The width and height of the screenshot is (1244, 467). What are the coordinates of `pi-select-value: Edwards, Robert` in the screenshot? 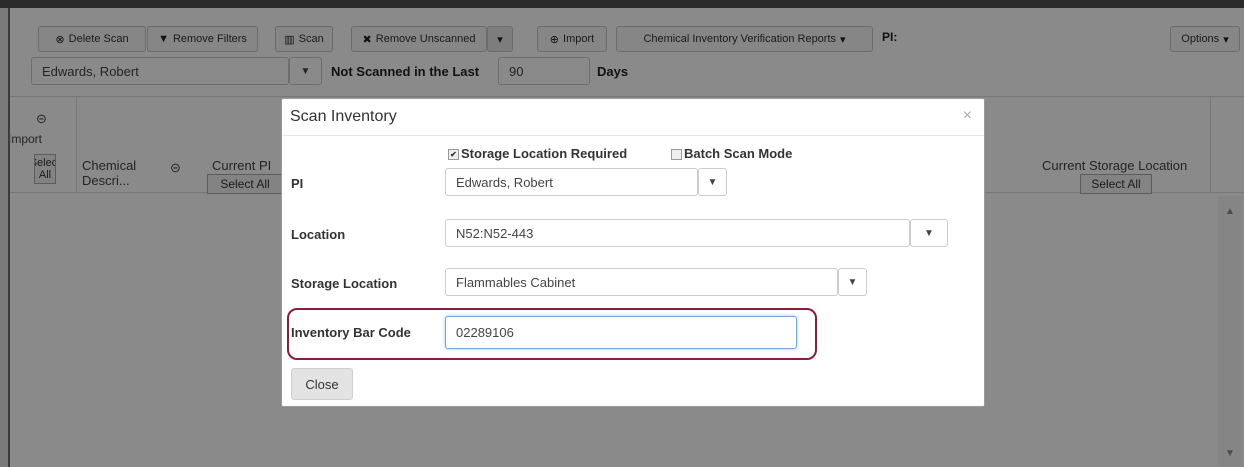 It's located at (504, 182).